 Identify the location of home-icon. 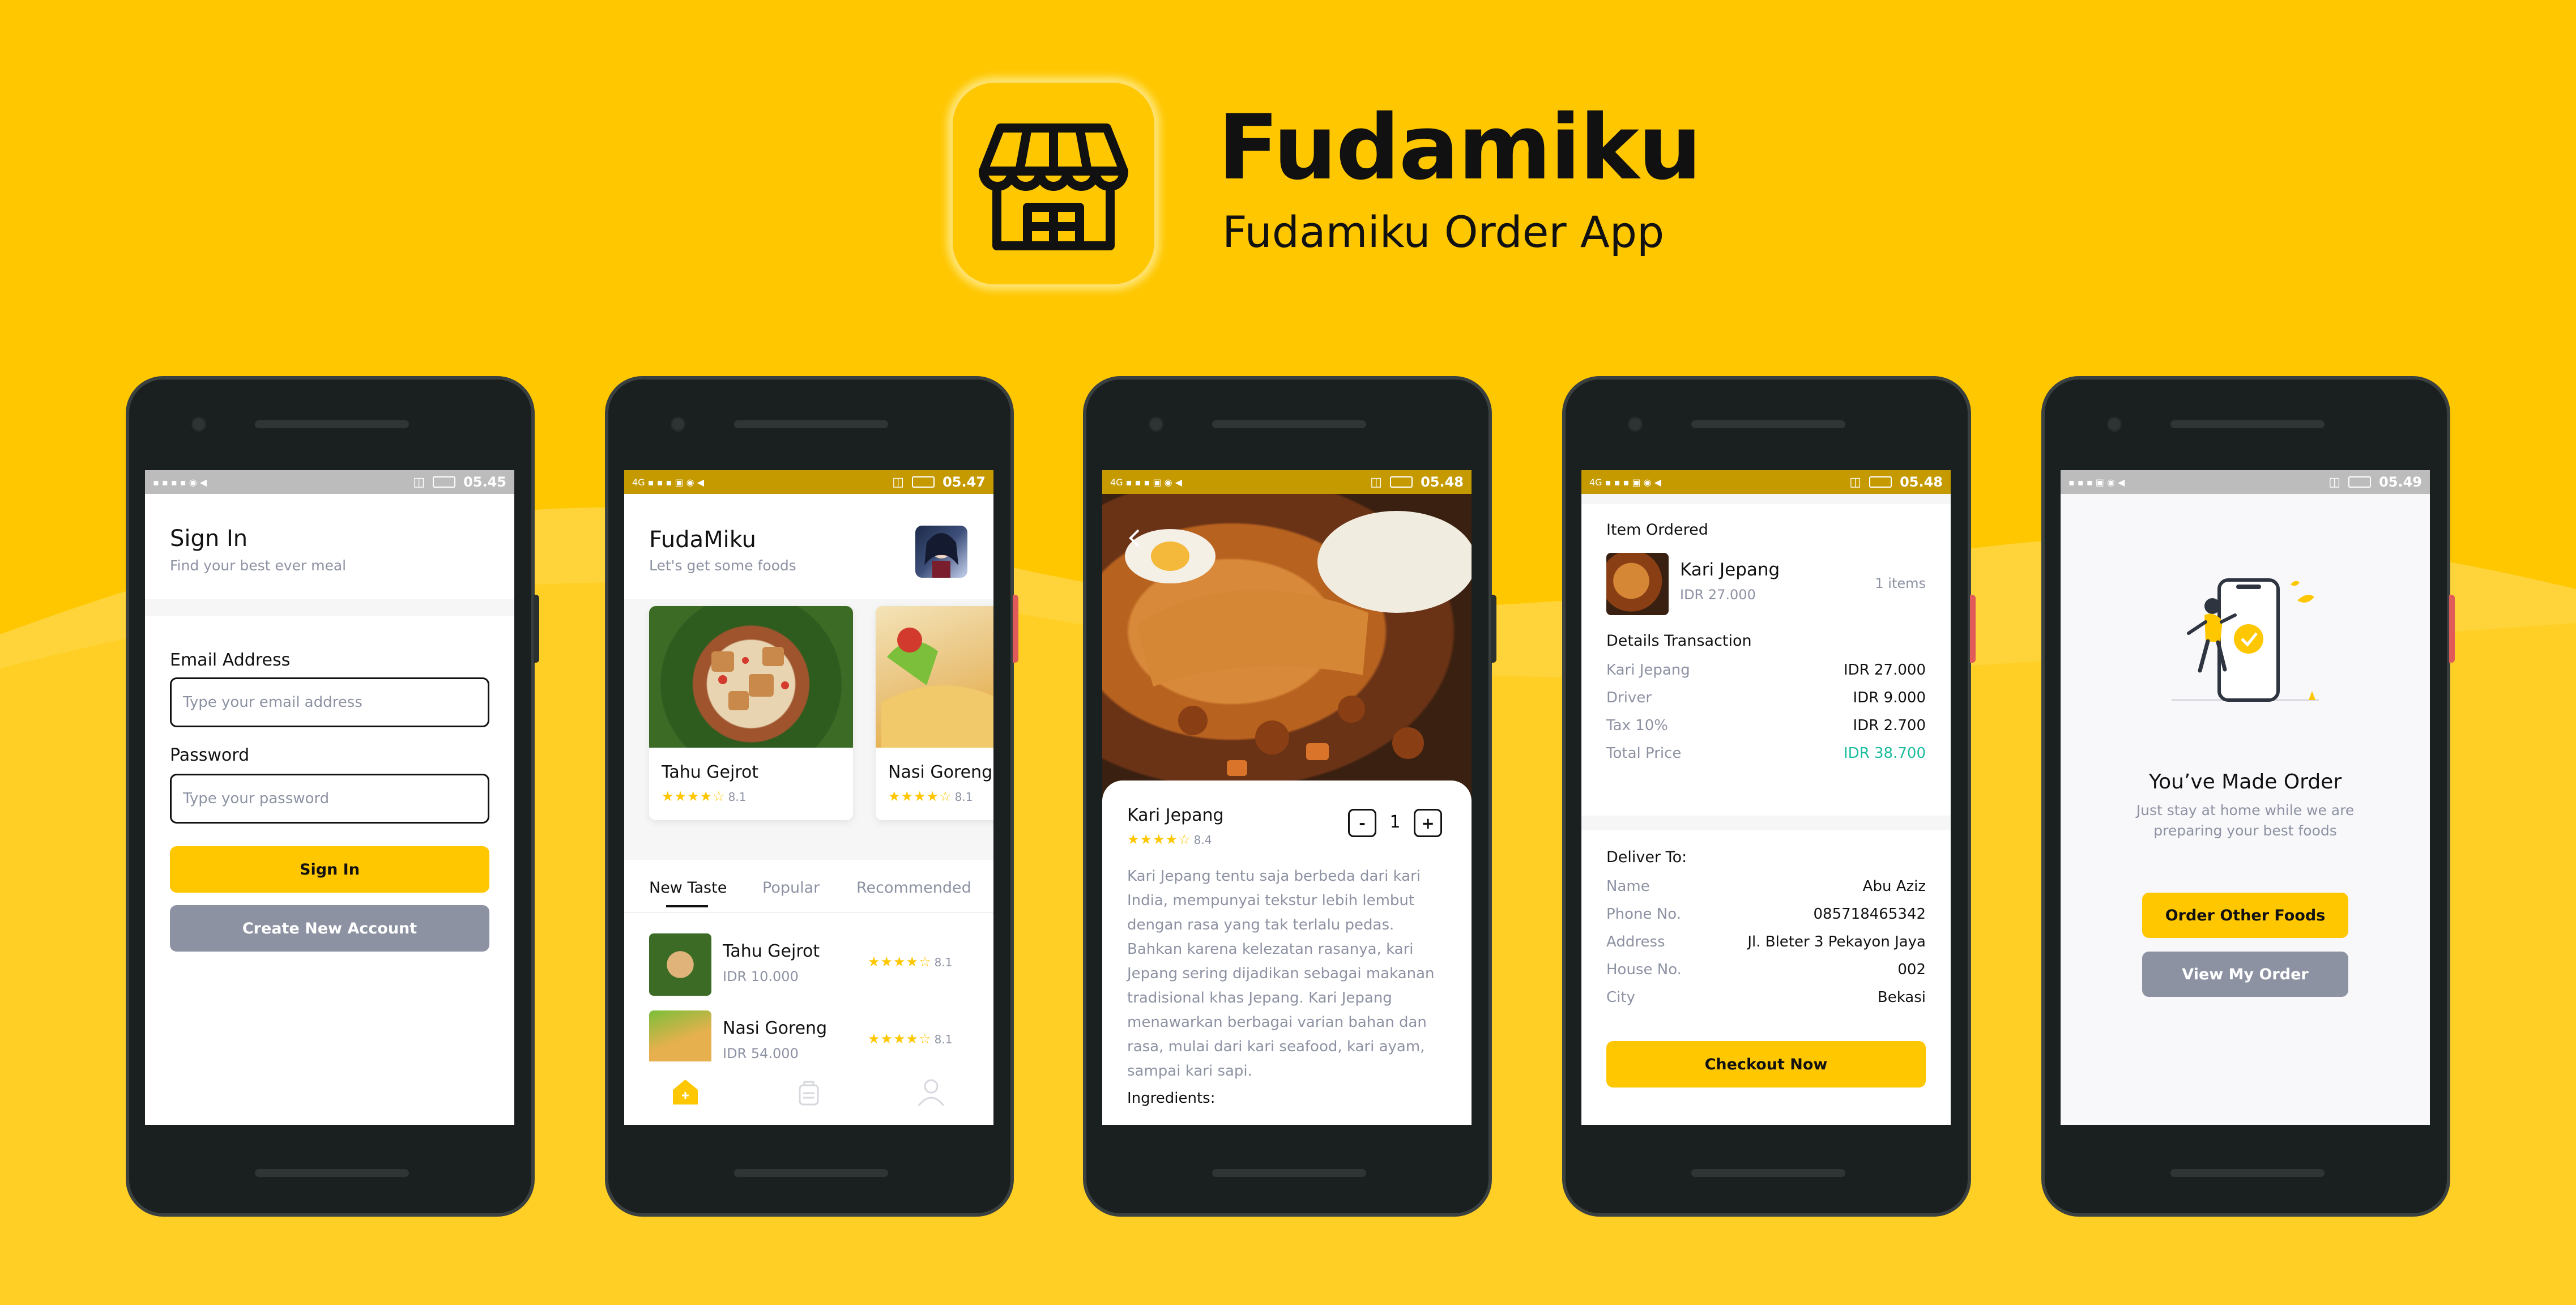
(685, 1092).